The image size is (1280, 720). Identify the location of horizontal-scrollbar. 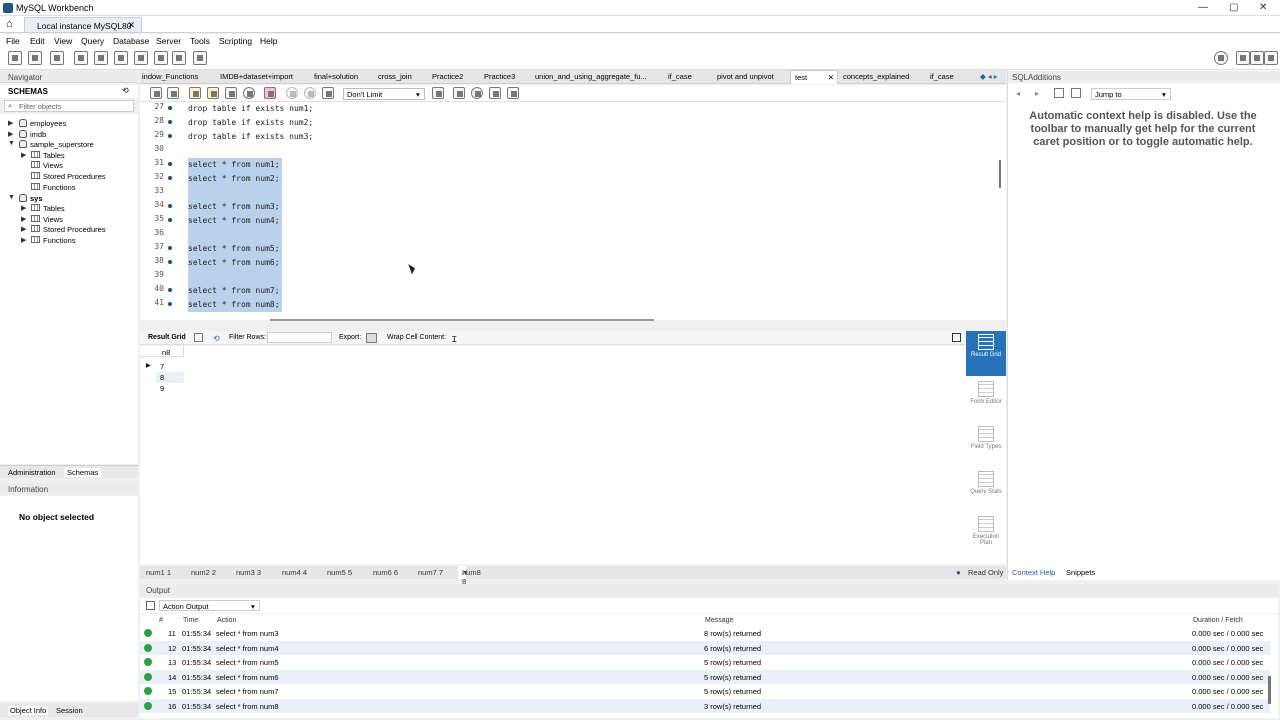
(462, 320).